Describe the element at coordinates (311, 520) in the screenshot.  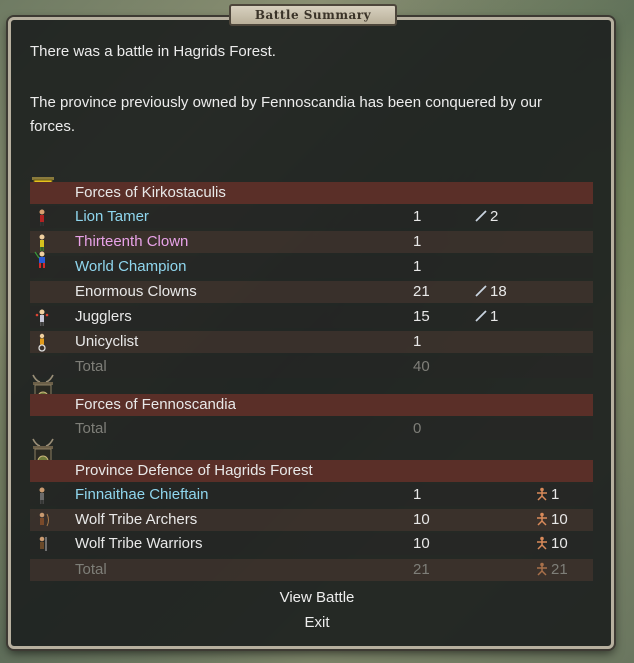
I see `unit-row: Wolf Tribe Archers 10 10` at that location.